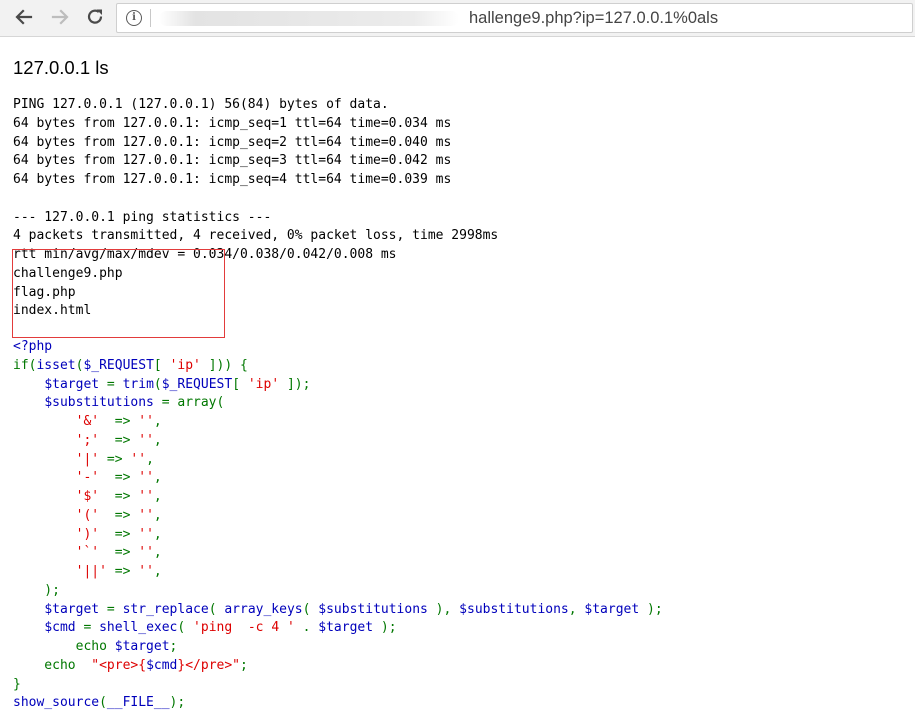 Image resolution: width=915 pixels, height=718 pixels. I want to click on source-line: '||' => '',, so click(338, 572).